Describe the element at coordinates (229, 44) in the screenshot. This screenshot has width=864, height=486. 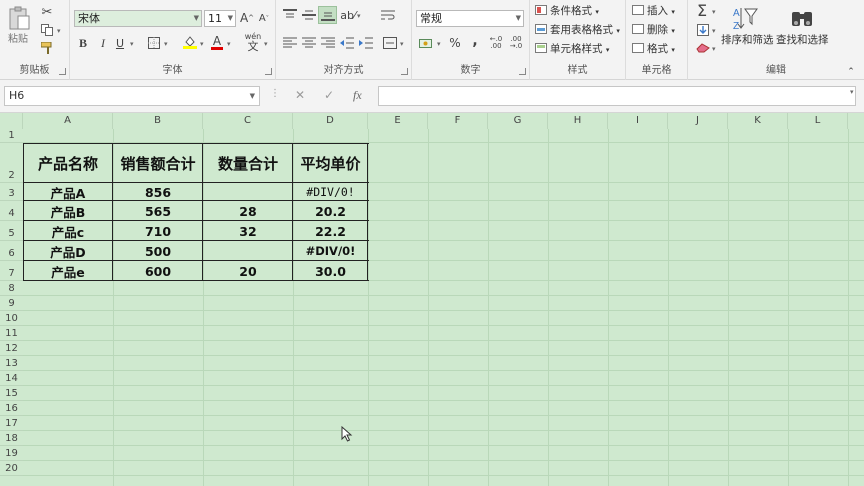
I see `font-color-dropdown-icon: ▾` at that location.